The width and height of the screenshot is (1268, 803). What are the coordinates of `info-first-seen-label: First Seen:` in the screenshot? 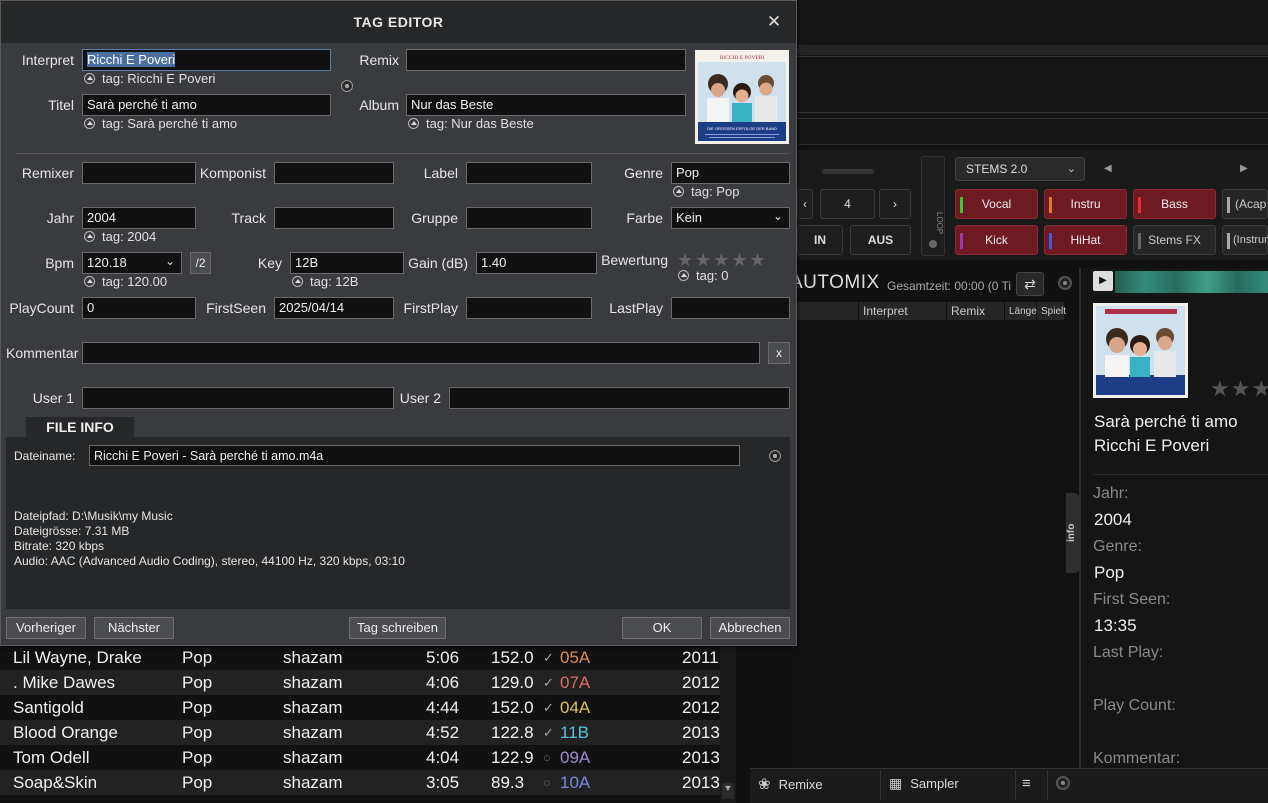 It's located at (1132, 599).